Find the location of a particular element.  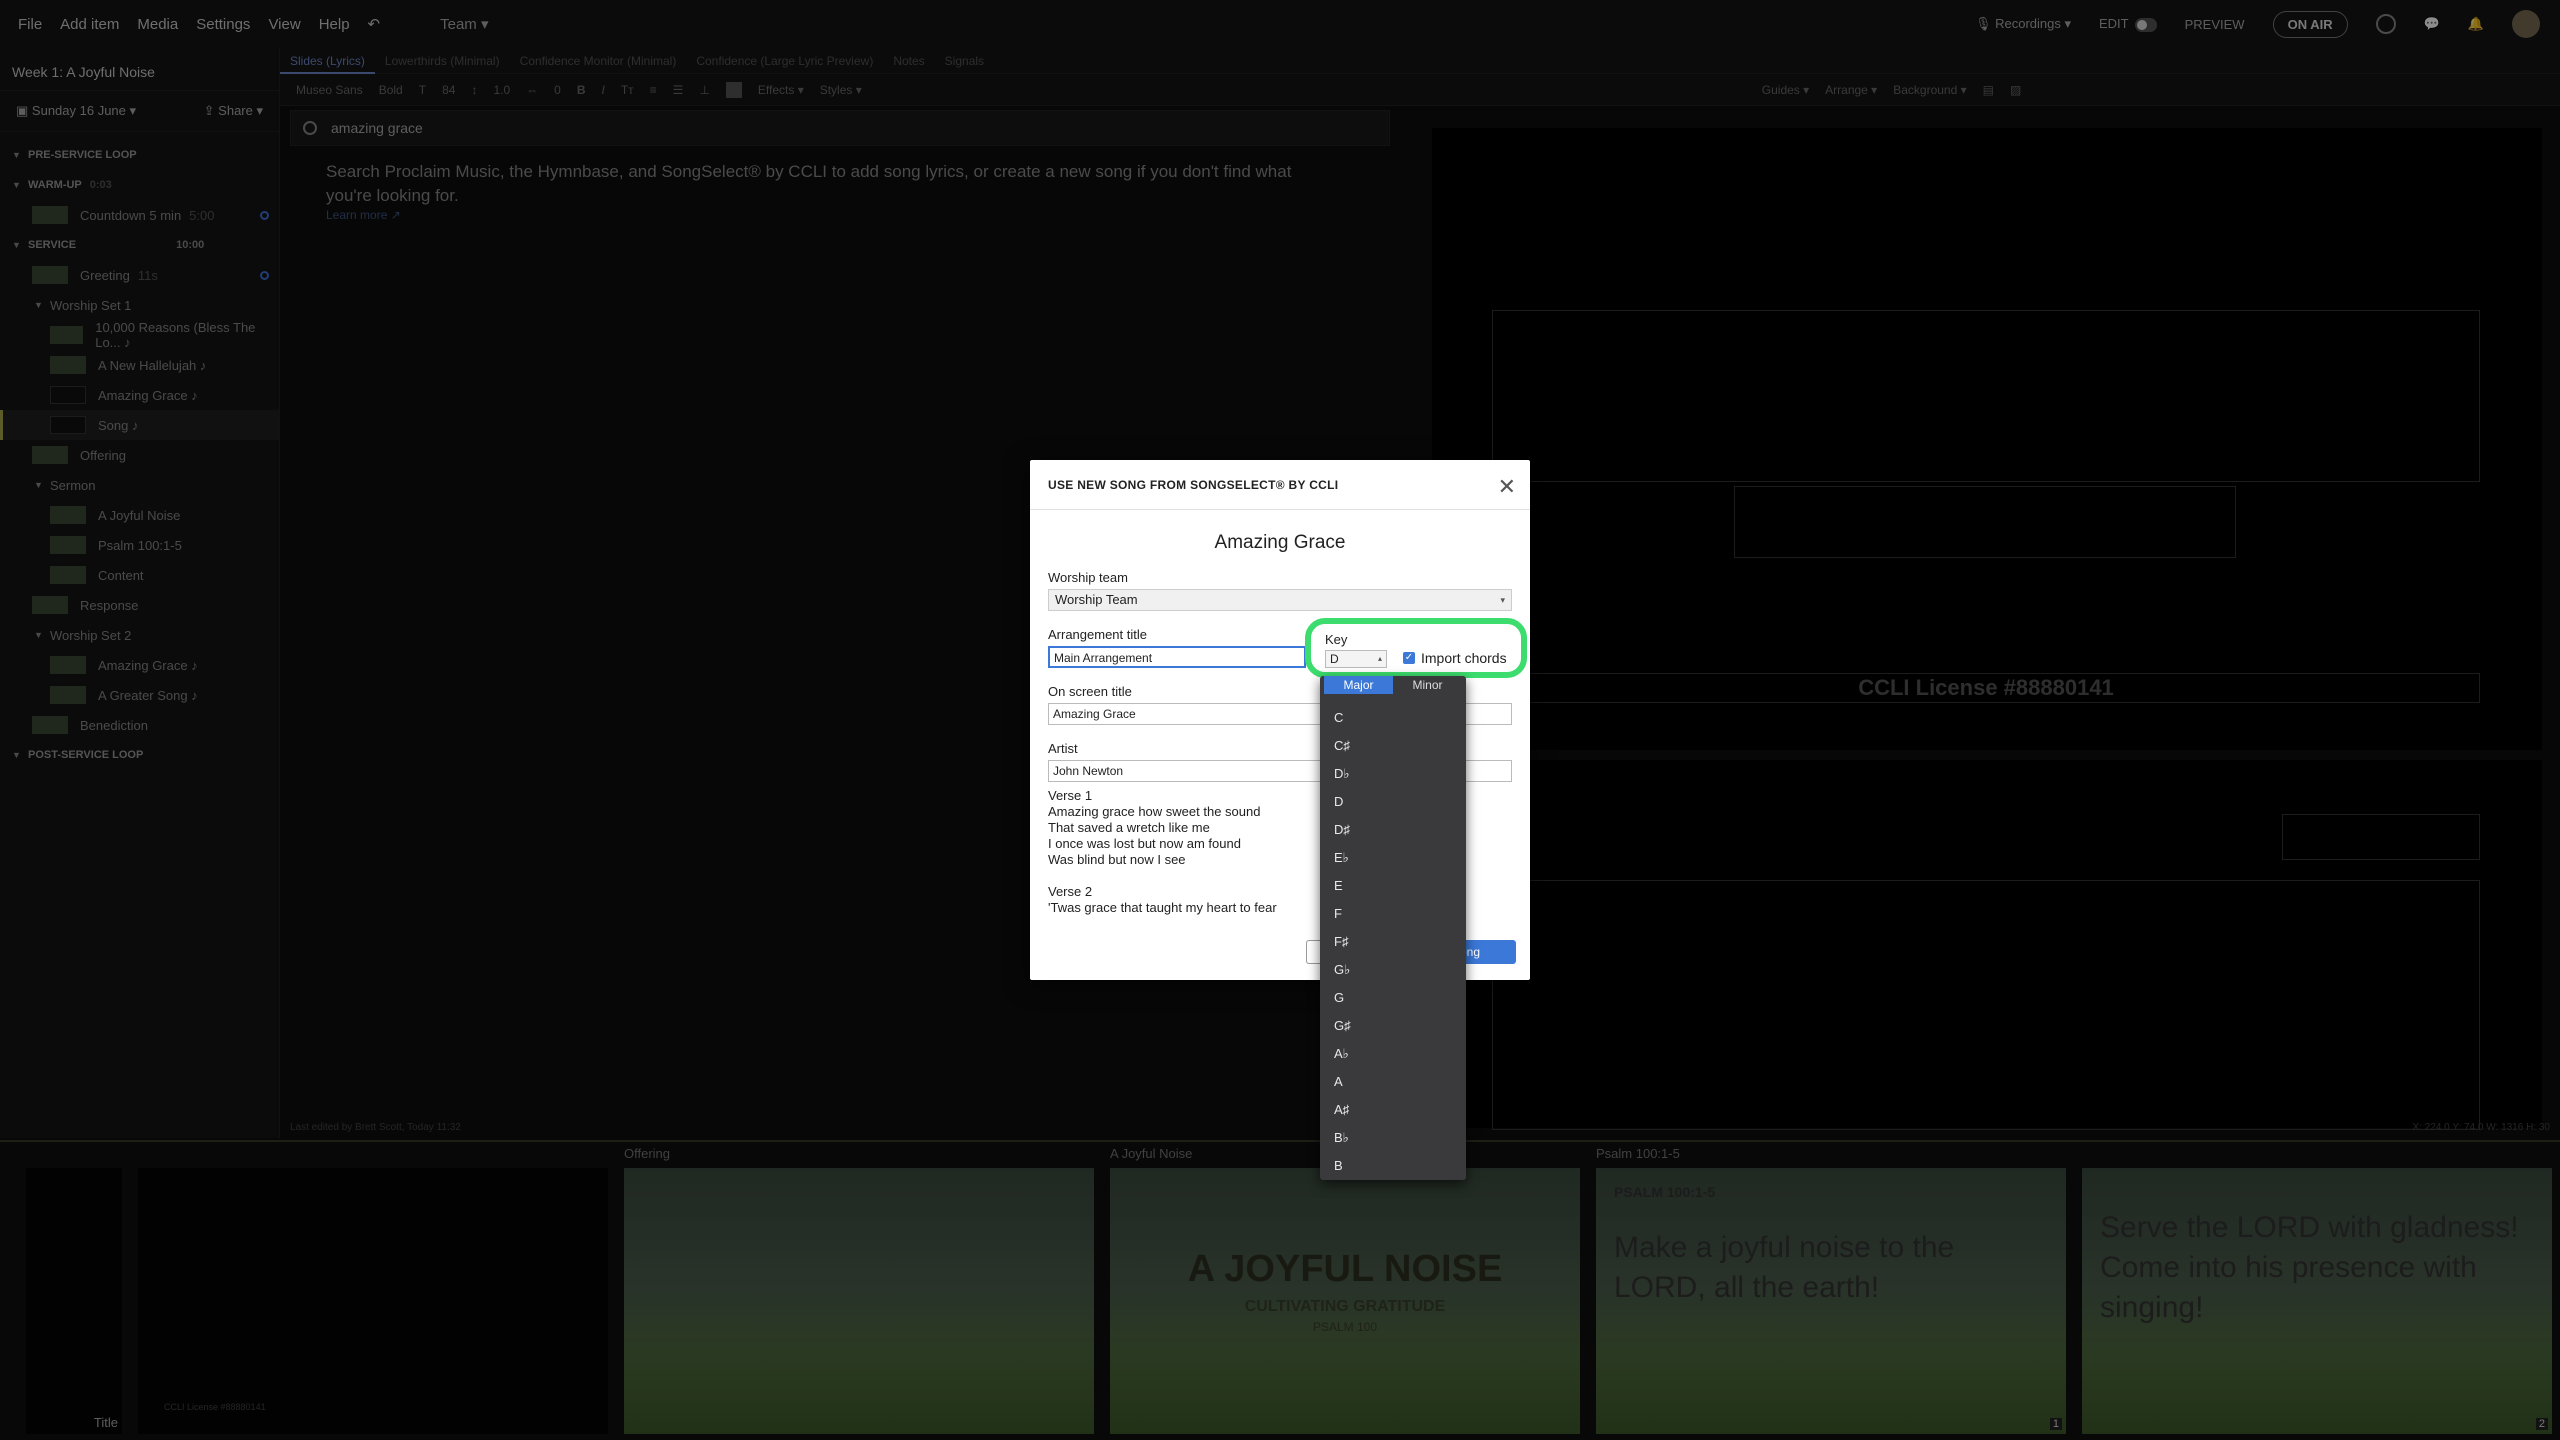

import-chords-label: Import chords is located at coordinates (1464, 658).